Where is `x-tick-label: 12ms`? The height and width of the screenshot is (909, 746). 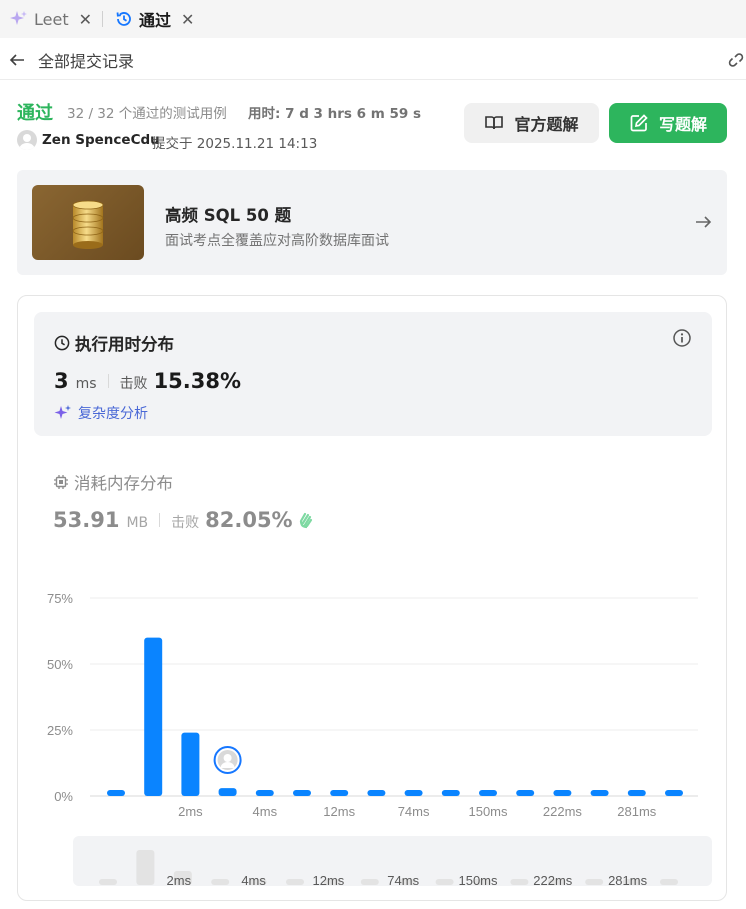 x-tick-label: 12ms is located at coordinates (339, 811).